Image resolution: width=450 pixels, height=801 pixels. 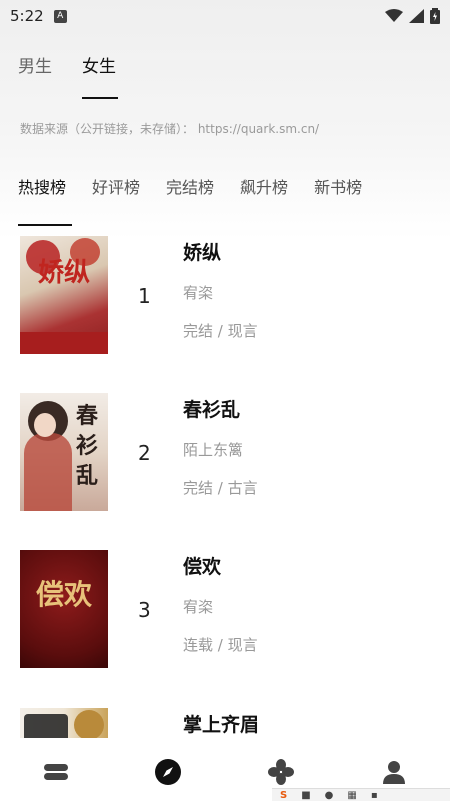 I want to click on book-item: 娇纵 1 娇纵 宥栥 完结 / 现言, so click(x=225, y=296).